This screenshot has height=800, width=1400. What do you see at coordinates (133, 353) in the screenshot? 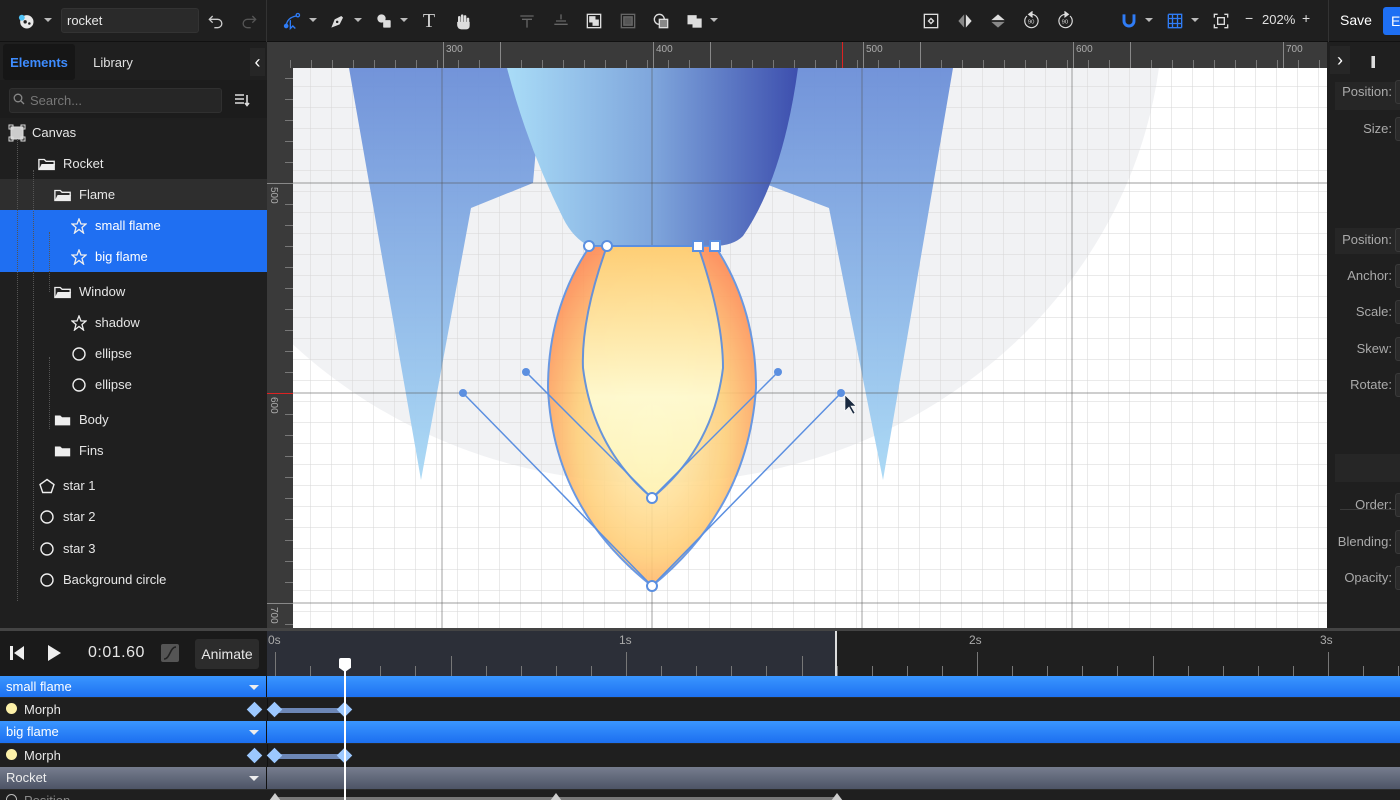
I see `tree-item-ellipse: ellipse` at bounding box center [133, 353].